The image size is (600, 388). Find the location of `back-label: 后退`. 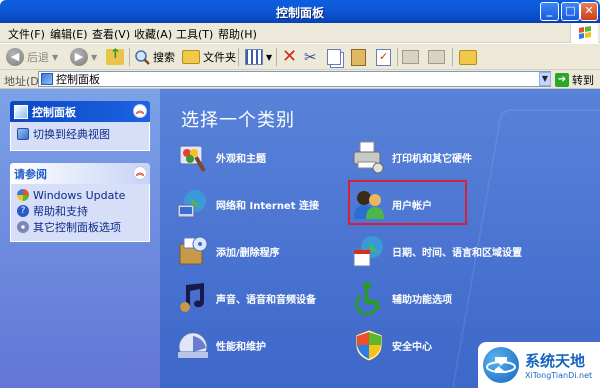

back-label: 后退 is located at coordinates (38, 57).